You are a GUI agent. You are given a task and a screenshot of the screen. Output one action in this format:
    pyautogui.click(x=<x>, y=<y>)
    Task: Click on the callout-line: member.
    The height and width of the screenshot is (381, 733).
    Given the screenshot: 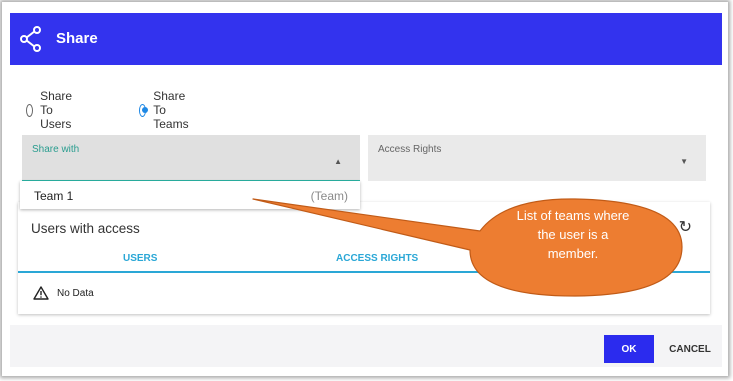 What is the action you would take?
    pyautogui.click(x=573, y=253)
    